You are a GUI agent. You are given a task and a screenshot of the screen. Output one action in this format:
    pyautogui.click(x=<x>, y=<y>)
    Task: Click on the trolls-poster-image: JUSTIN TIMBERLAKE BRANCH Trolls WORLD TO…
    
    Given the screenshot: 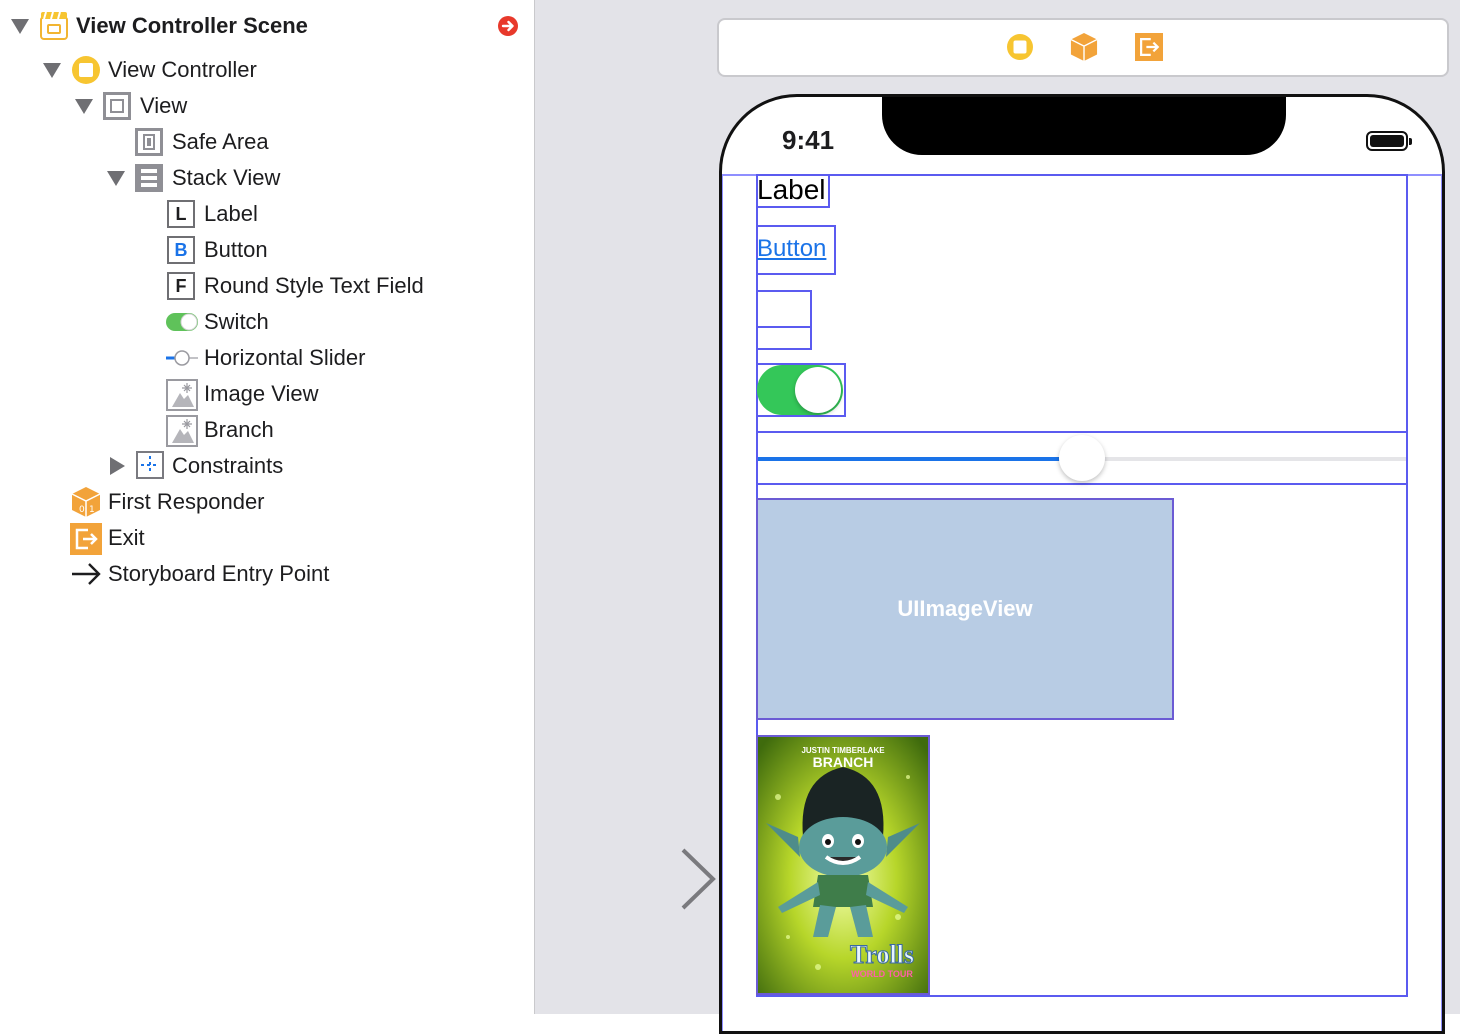 What is the action you would take?
    pyautogui.click(x=843, y=865)
    